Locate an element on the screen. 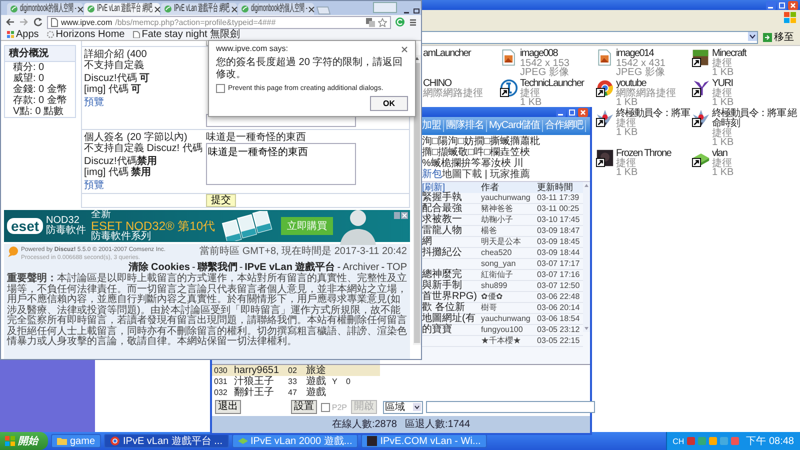 This screenshot has width=800, height=450. footer-link: Archiver is located at coordinates (361, 267).